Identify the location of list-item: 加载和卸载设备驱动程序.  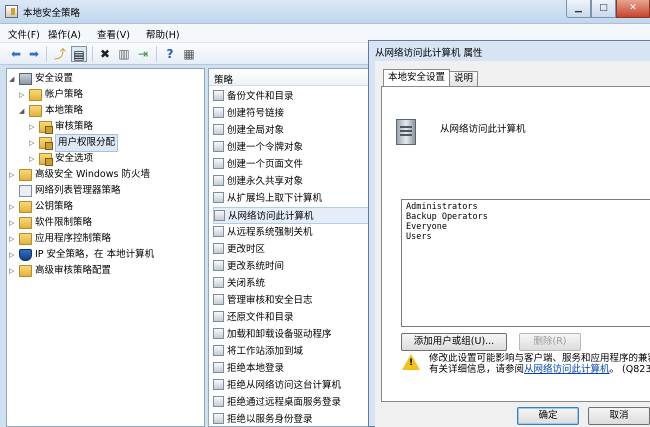
(272, 334).